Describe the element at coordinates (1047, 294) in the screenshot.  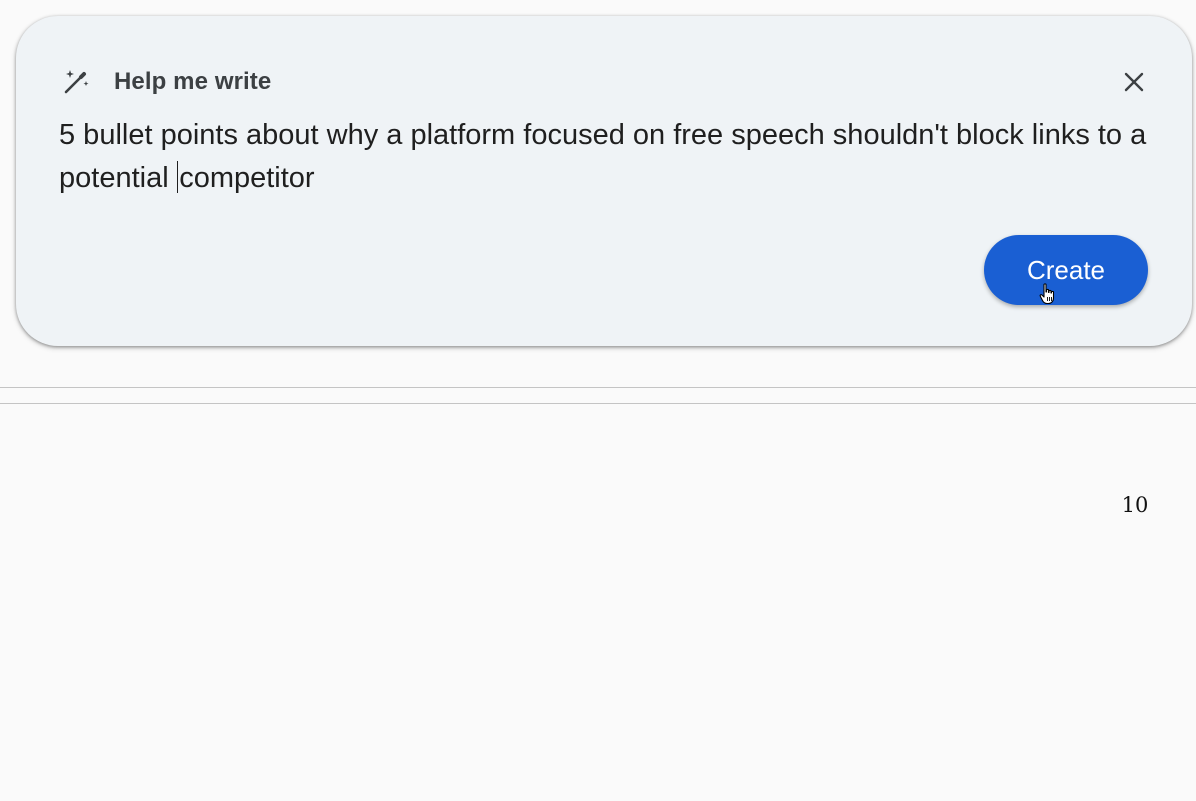
I see `hand-pointer-cursor-icon` at that location.